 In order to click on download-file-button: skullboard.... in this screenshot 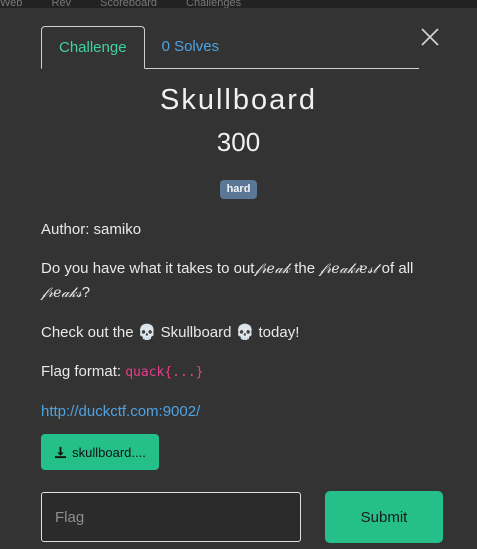, I will do `click(100, 452)`.